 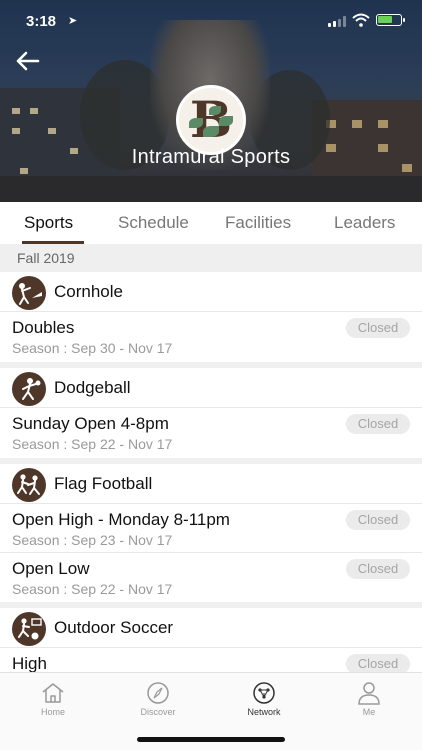 What do you see at coordinates (73, 21) in the screenshot?
I see `location-arrow-icon: ➤` at bounding box center [73, 21].